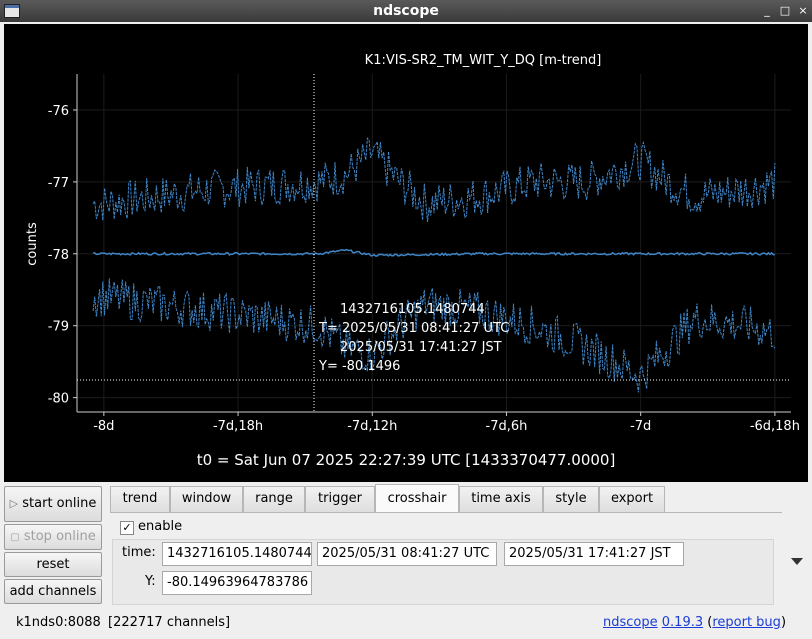 This screenshot has height=639, width=812. I want to click on minimize-icon: _, so click(767, 11).